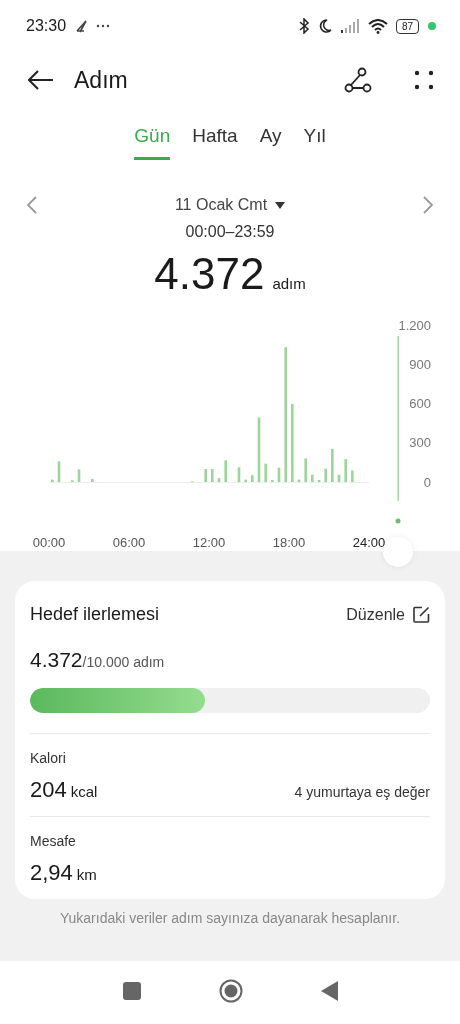 The height and width of the screenshot is (1024, 460). I want to click on stat-value: 204, so click(48, 789).